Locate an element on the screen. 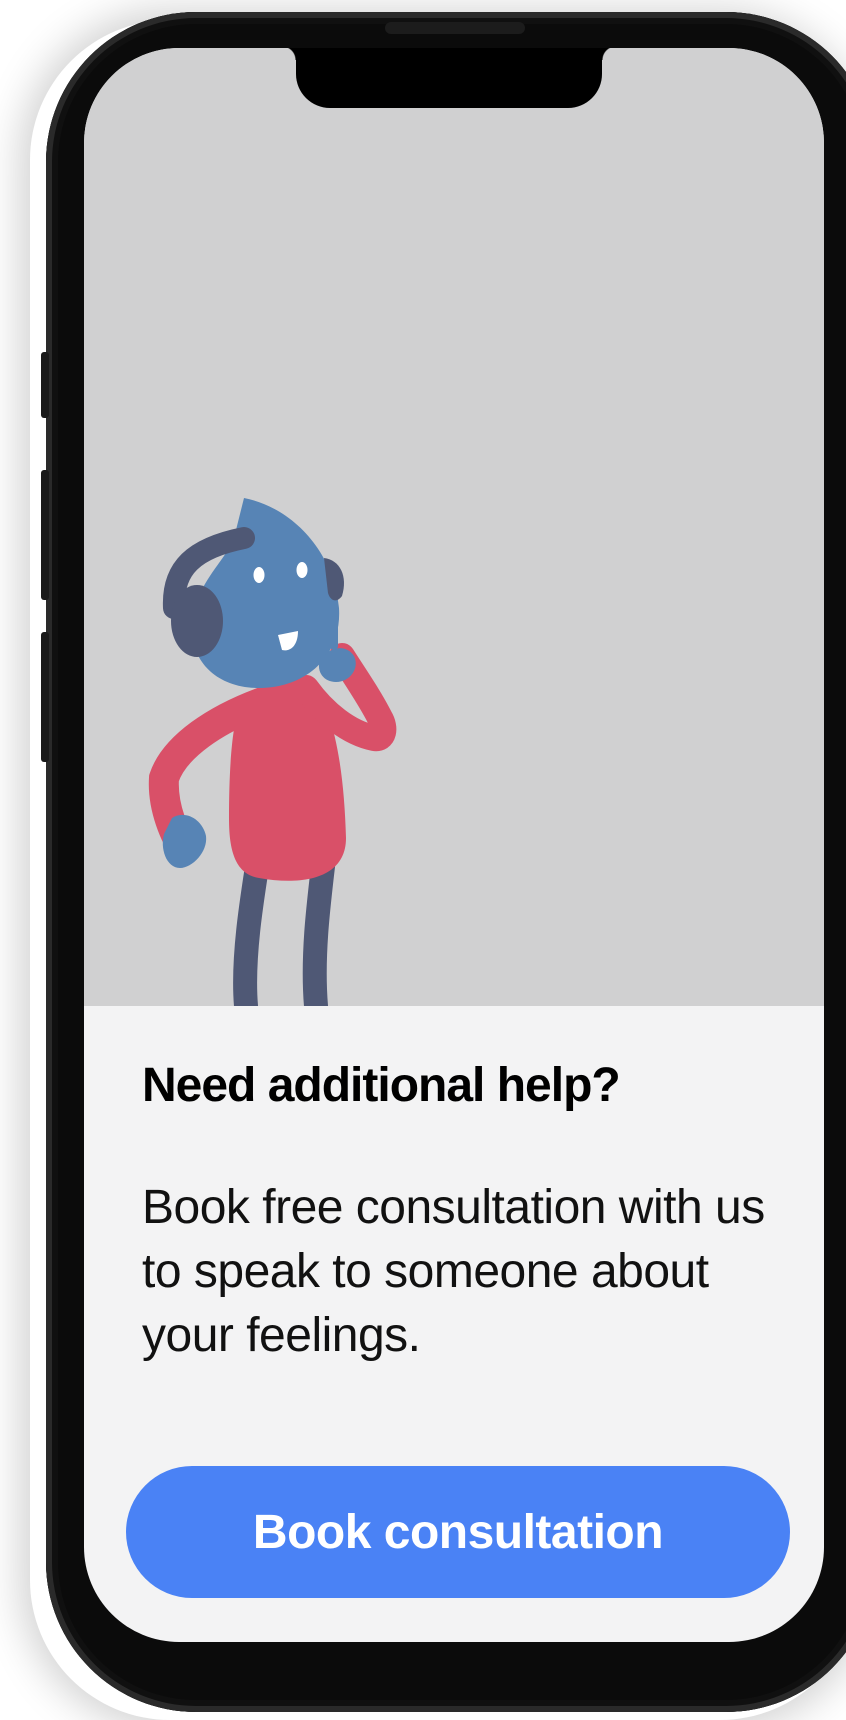  headphone-cup-left is located at coordinates (197, 621).